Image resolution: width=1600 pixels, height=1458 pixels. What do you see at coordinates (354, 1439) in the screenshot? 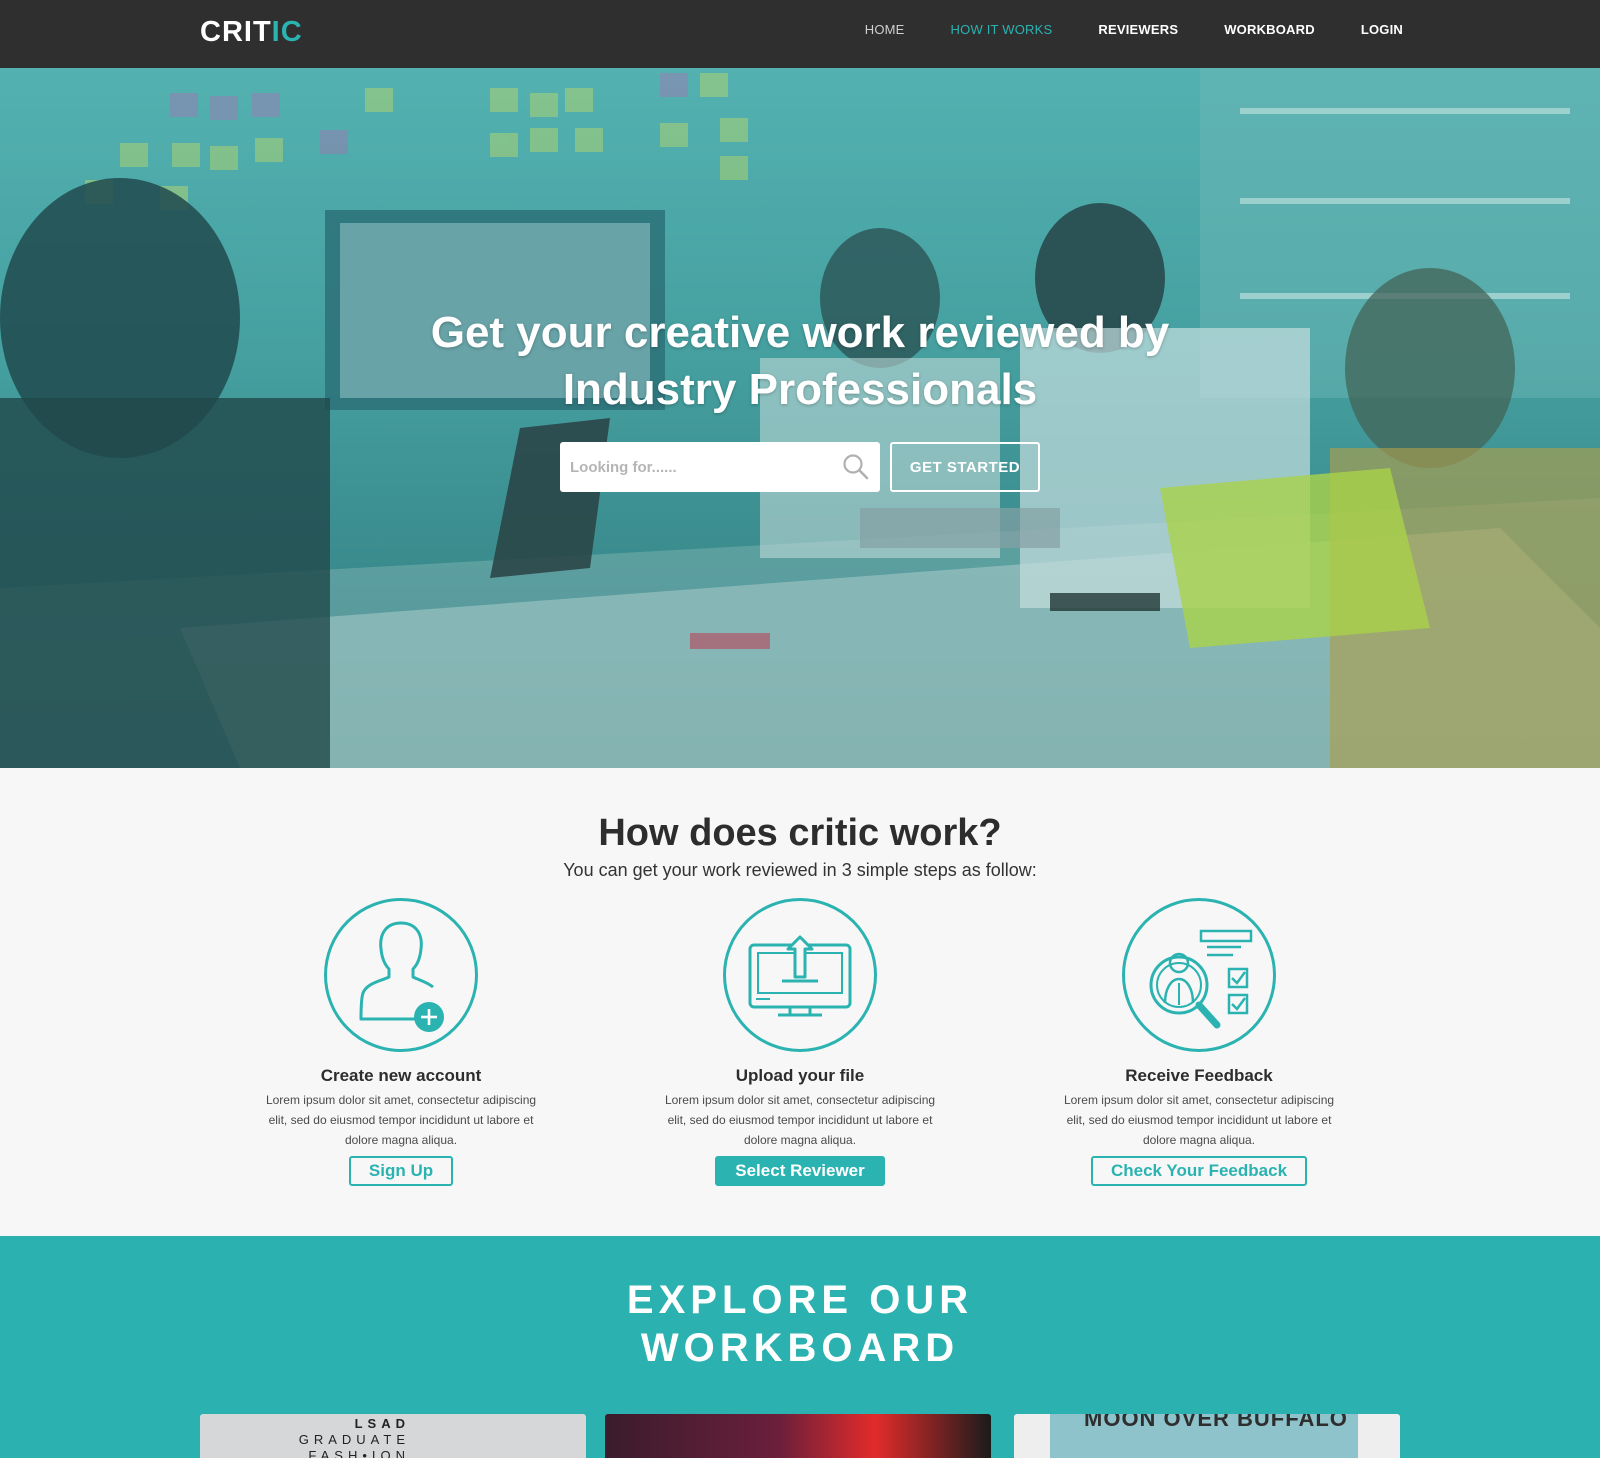
I see `card-poster-line: GRADUATE` at bounding box center [354, 1439].